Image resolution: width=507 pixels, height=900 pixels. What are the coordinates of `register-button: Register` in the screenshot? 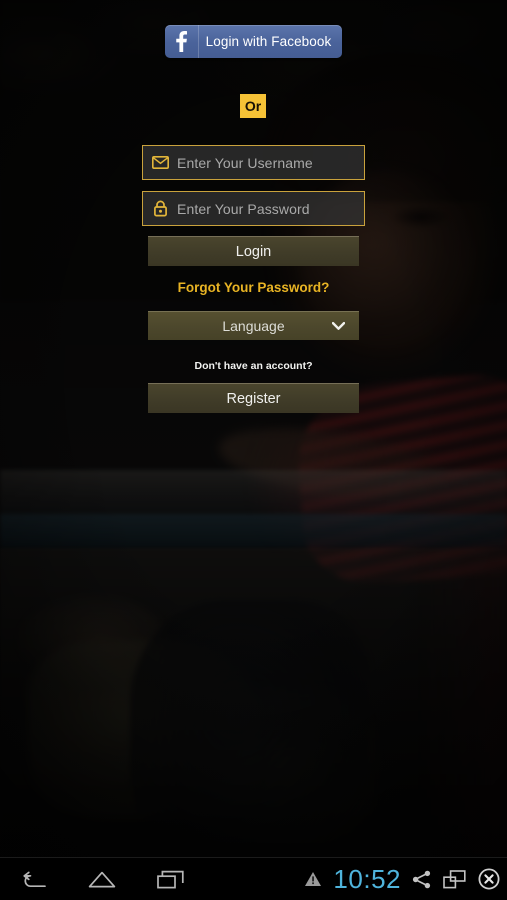 It's located at (253, 398).